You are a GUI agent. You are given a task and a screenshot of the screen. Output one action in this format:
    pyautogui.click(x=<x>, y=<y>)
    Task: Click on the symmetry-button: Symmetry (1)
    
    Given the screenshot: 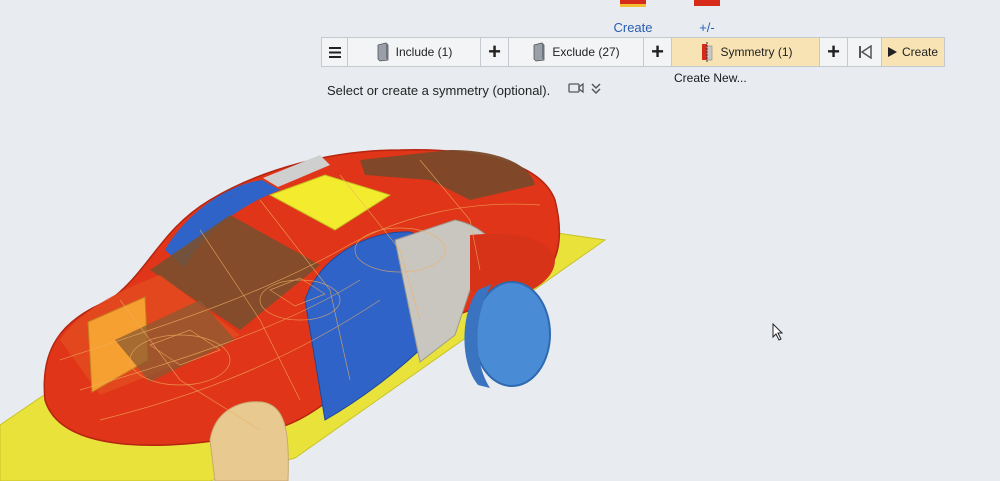 What is the action you would take?
    pyautogui.click(x=746, y=52)
    